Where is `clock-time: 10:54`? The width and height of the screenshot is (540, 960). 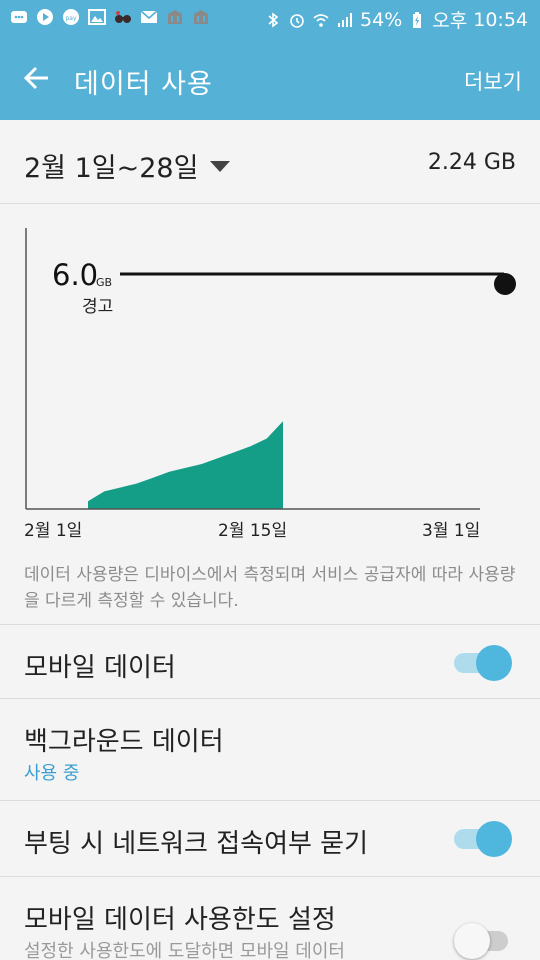 clock-time: 10:54 is located at coordinates (500, 19).